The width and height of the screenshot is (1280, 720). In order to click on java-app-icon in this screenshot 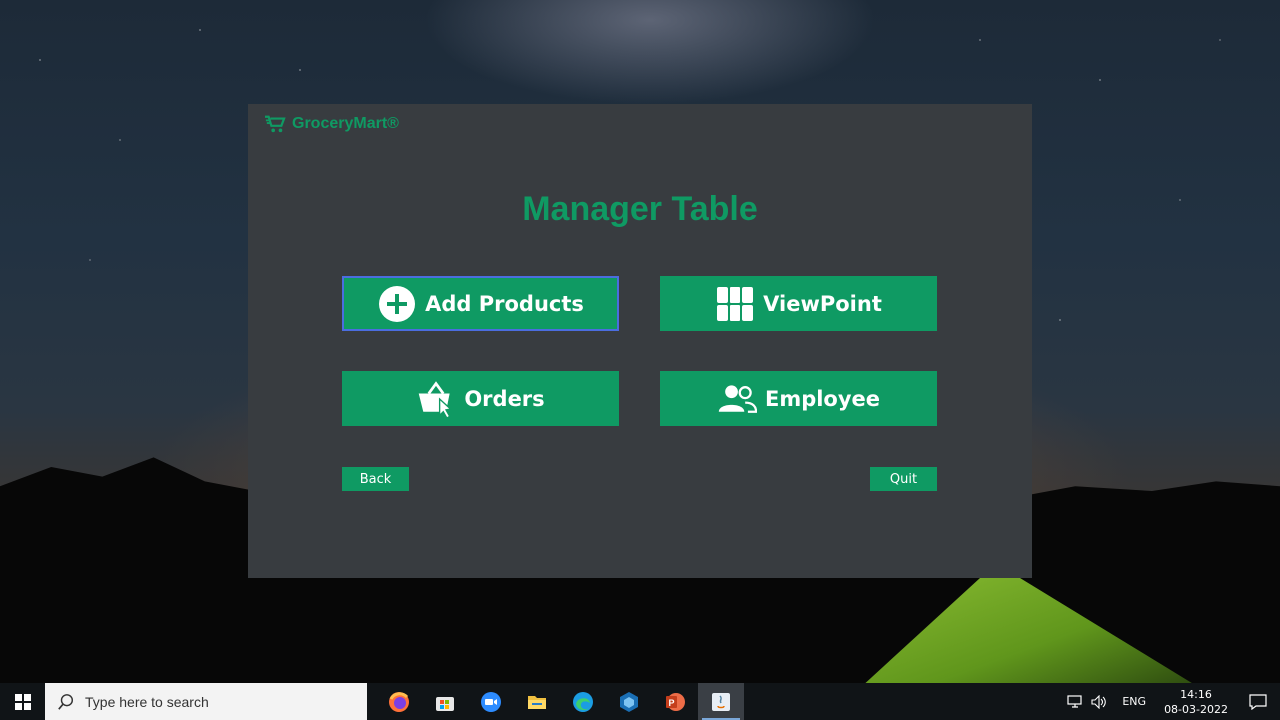, I will do `click(721, 701)`.